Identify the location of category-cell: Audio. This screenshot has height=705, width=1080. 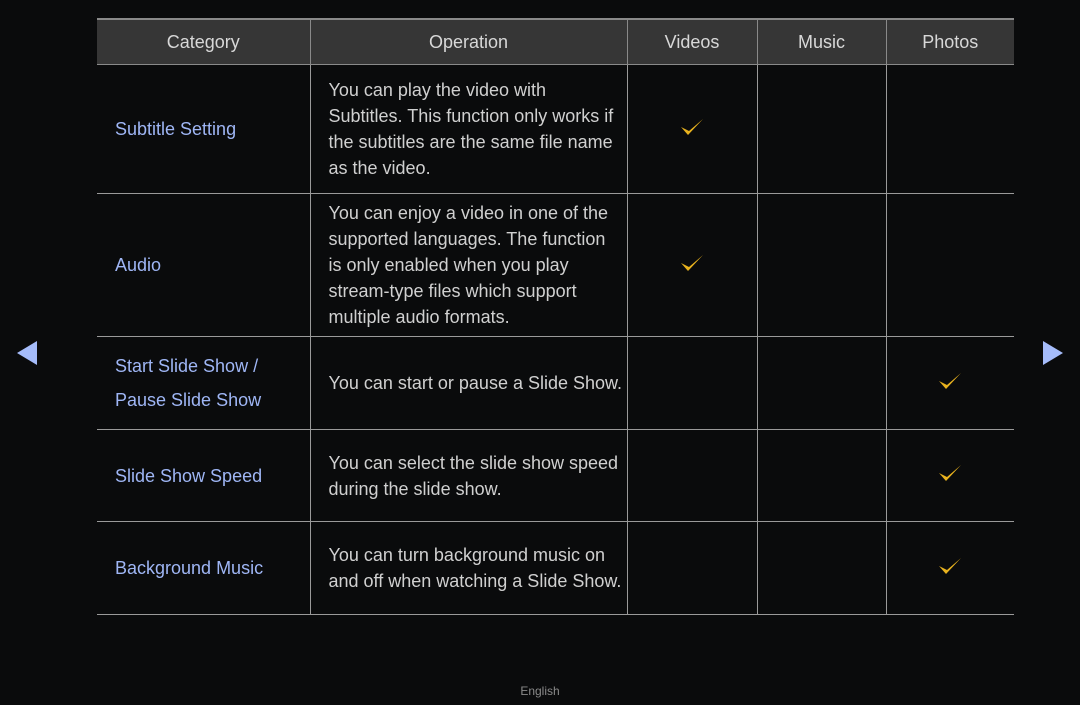
(204, 265).